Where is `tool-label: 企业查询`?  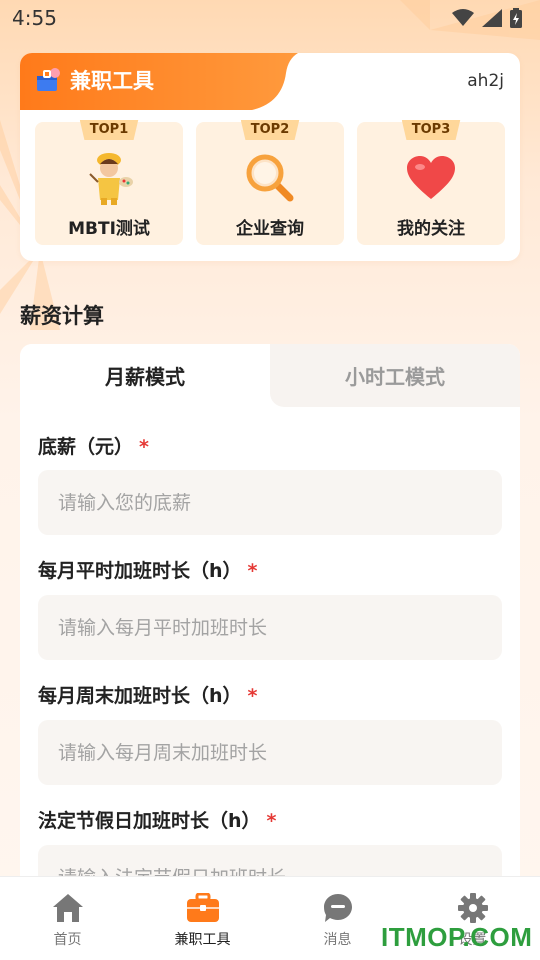 tool-label: 企业查询 is located at coordinates (270, 229).